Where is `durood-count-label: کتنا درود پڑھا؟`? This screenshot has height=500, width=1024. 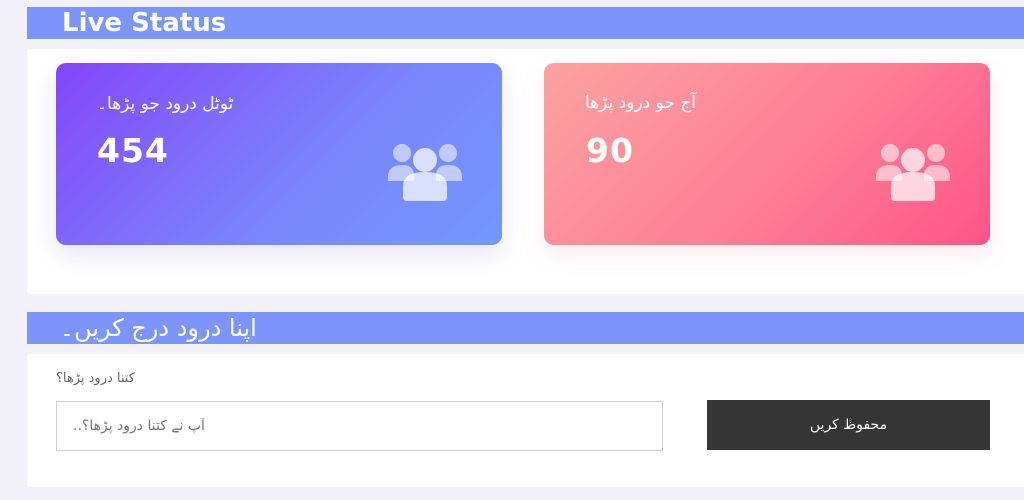 durood-count-label: کتنا درود پڑھا؟ is located at coordinates (95, 378).